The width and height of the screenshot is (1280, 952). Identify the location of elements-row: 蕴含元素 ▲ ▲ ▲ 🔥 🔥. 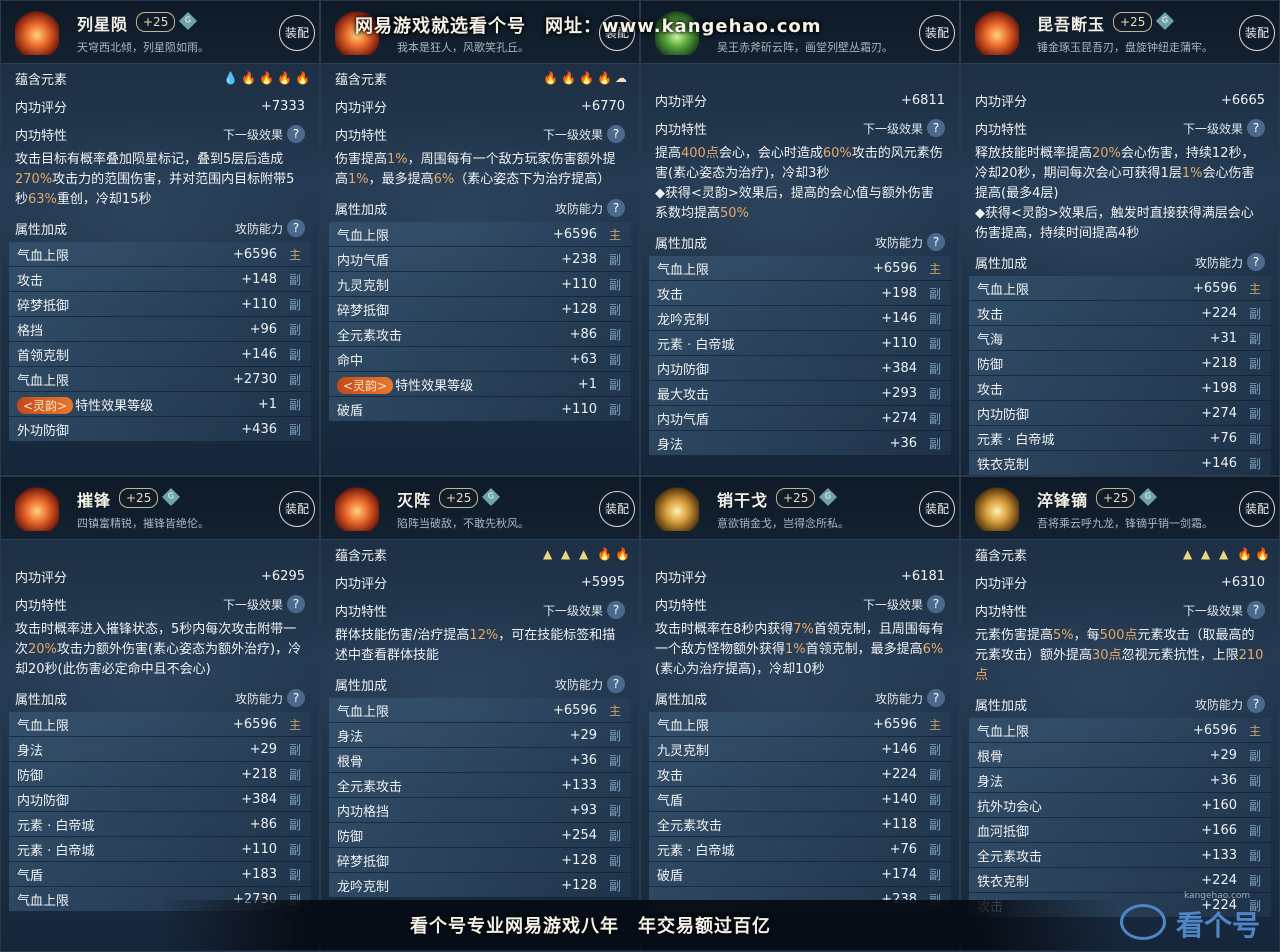
(1120, 554).